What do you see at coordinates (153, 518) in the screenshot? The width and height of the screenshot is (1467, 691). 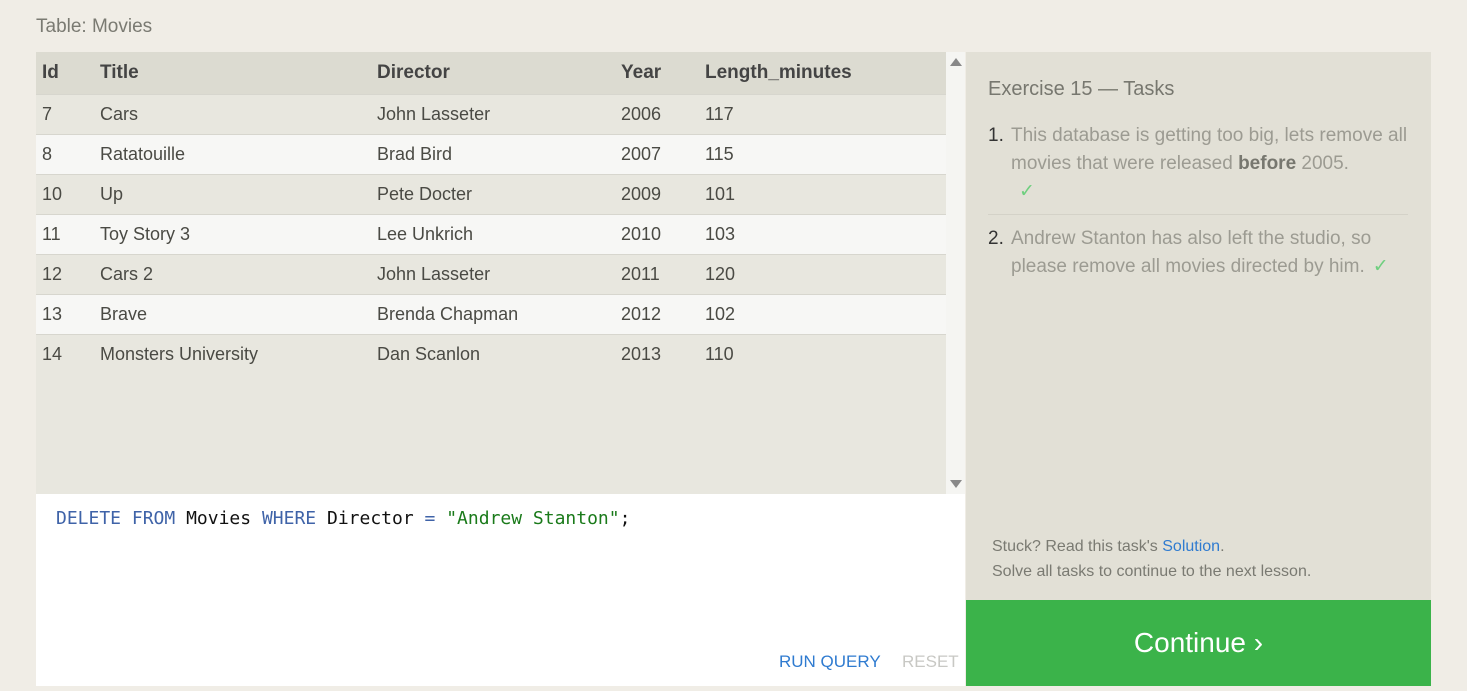 I see `keyword-from: FROM` at bounding box center [153, 518].